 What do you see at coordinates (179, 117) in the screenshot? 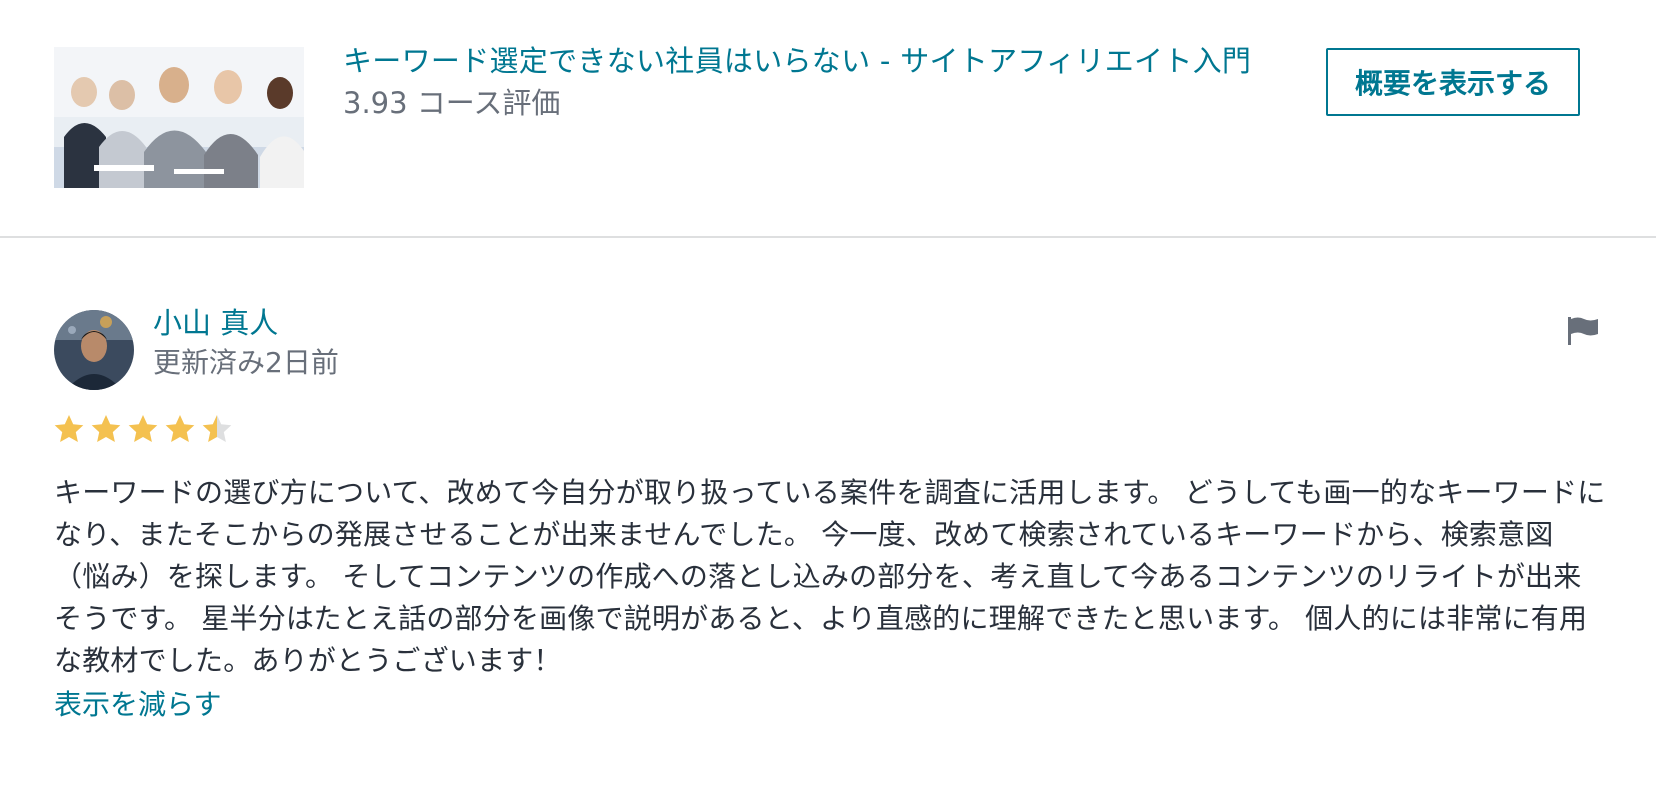
I see `course-thumbnail-image` at bounding box center [179, 117].